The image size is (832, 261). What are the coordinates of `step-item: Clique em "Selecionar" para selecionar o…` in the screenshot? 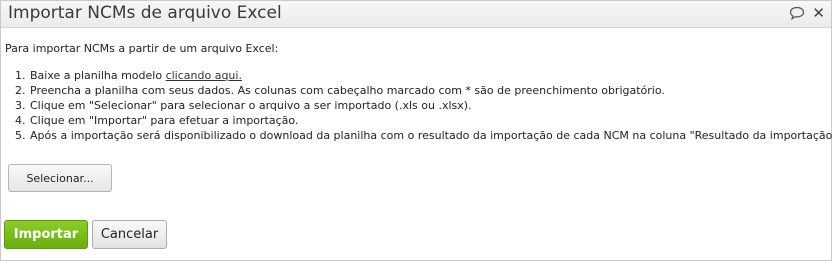 It's located at (430, 105).